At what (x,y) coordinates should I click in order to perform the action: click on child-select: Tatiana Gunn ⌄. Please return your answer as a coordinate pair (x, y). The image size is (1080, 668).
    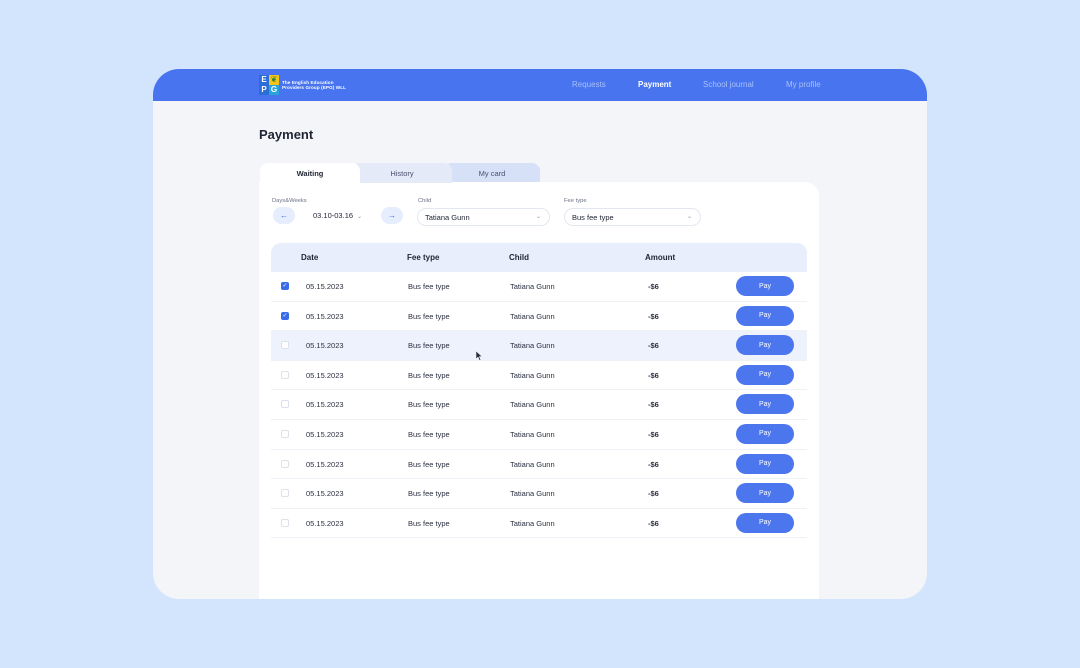
    Looking at the image, I should click on (483, 217).